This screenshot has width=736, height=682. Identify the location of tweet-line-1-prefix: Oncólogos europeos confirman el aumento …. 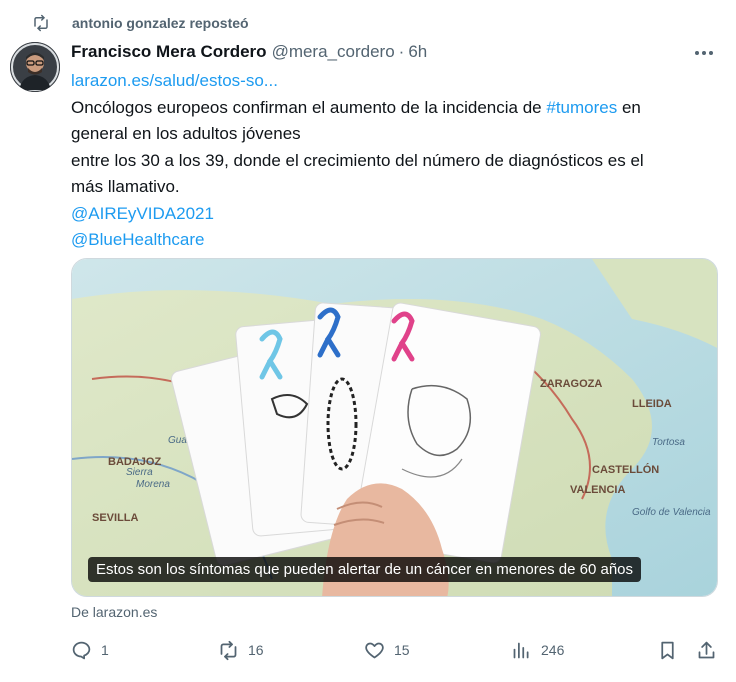
(309, 107).